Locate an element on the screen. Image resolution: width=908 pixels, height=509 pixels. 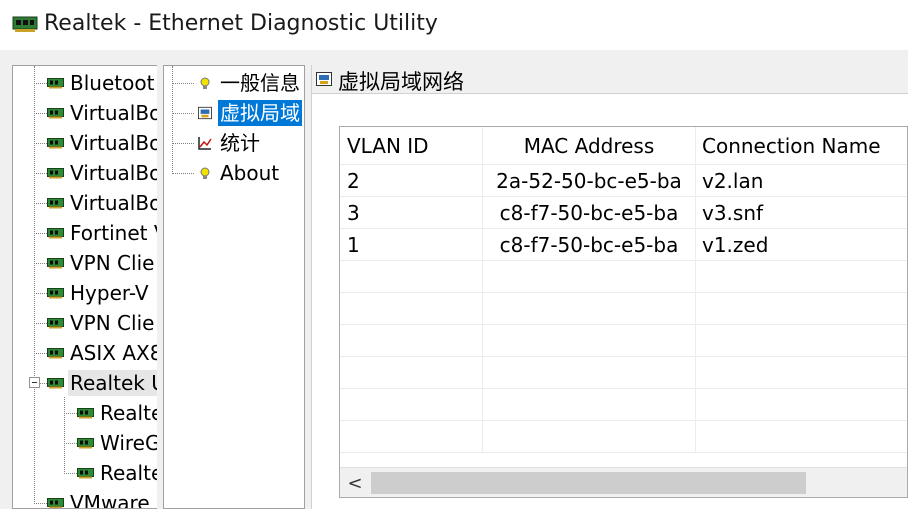
category-about: About is located at coordinates (240, 173).